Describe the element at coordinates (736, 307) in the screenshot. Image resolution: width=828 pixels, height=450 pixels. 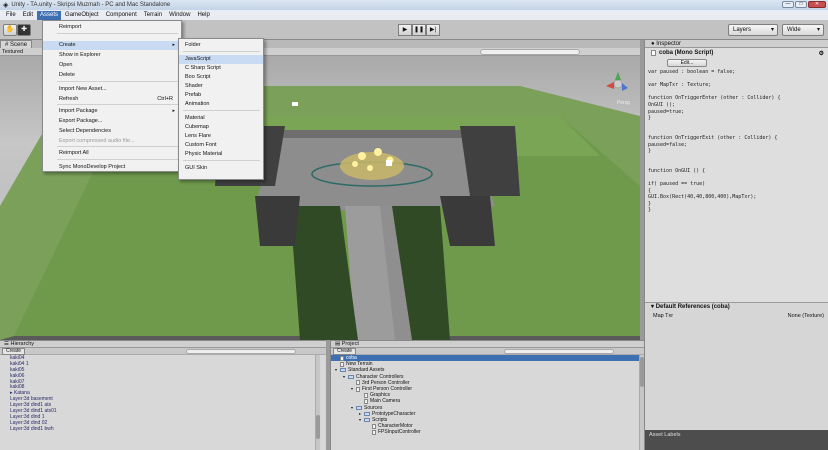
I see `default-references-header: ▾ Default References (coba)` at that location.